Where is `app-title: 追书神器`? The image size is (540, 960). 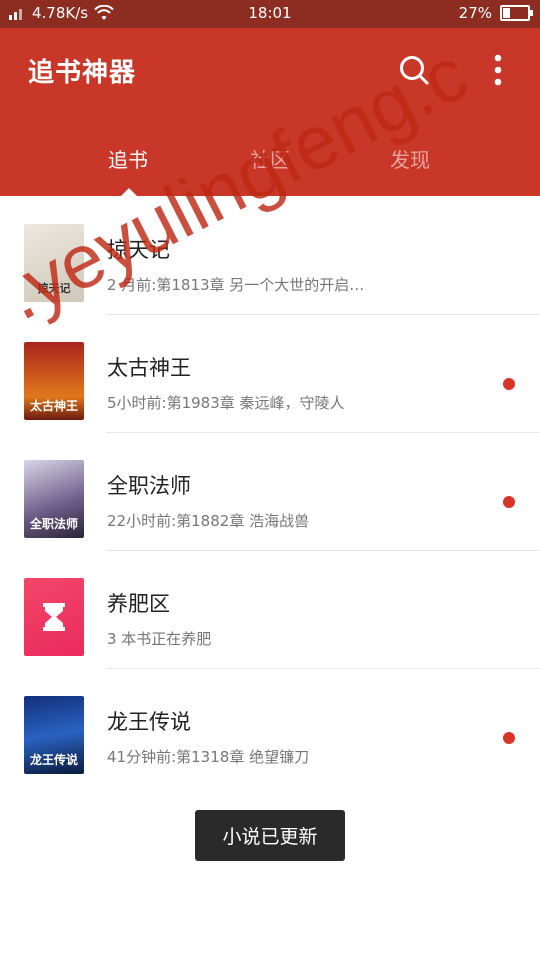 app-title: 追书神器 is located at coordinates (82, 73).